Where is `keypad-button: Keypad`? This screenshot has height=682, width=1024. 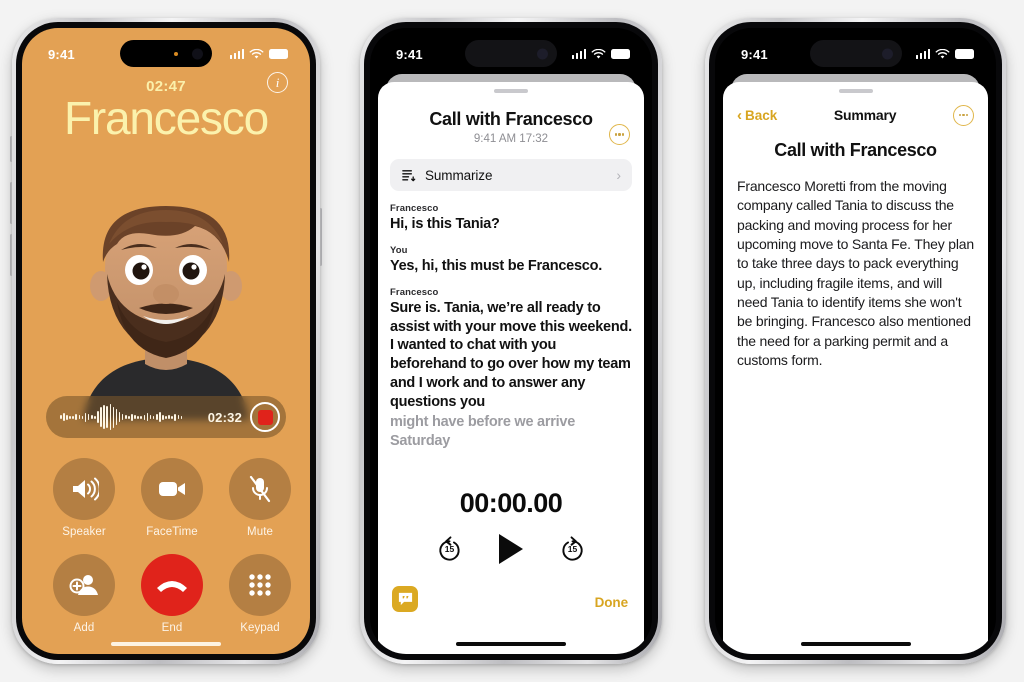 keypad-button: Keypad is located at coordinates (260, 594).